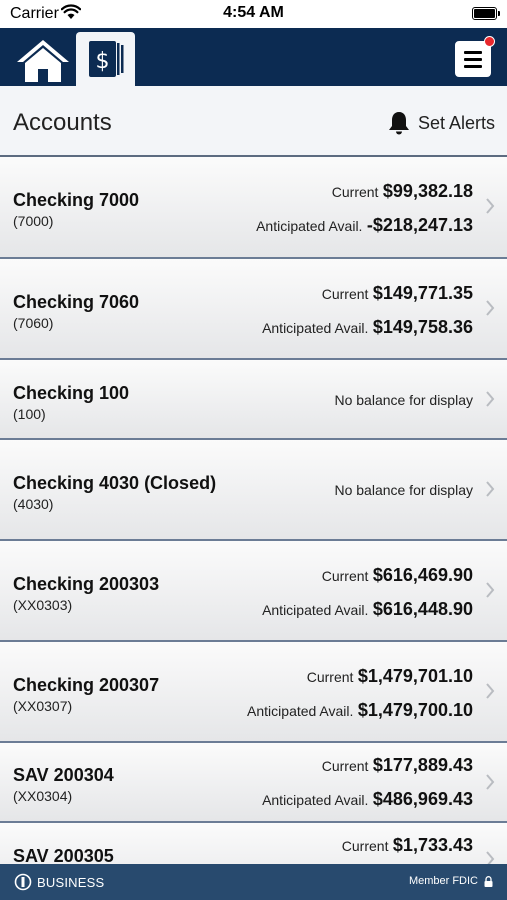 The width and height of the screenshot is (507, 900). What do you see at coordinates (63, 855) in the screenshot?
I see `account-name: SAV 200305` at bounding box center [63, 855].